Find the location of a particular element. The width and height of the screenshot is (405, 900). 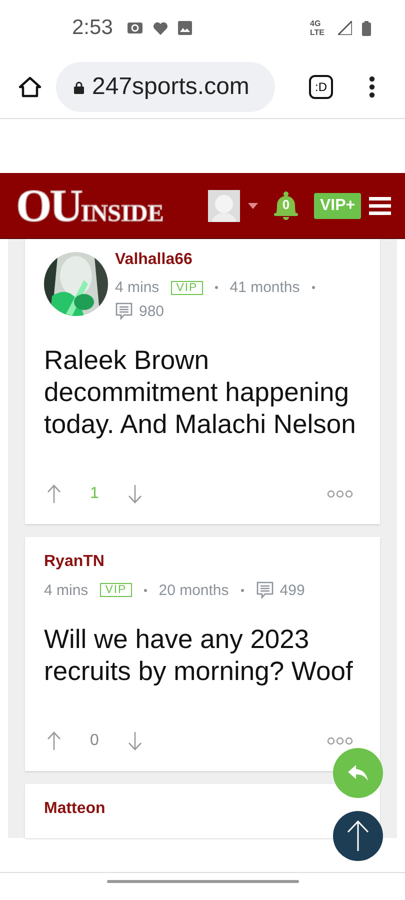

gesture-handle is located at coordinates (202, 881).